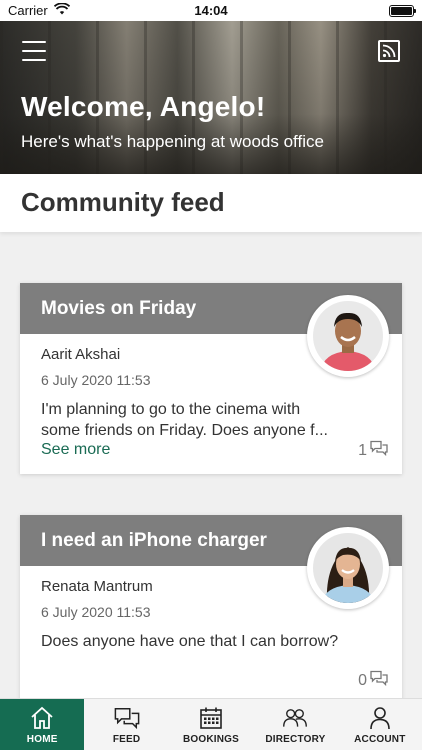 This screenshot has width=422, height=750. Describe the element at coordinates (123, 202) in the screenshot. I see `page-title: Community feed` at that location.